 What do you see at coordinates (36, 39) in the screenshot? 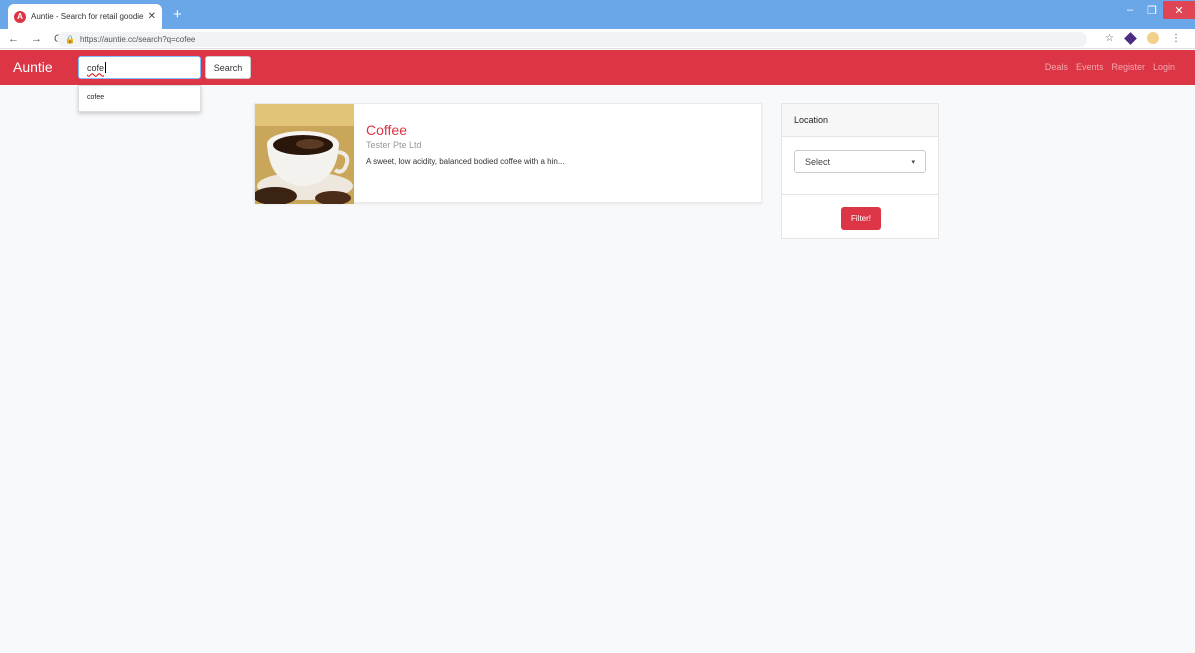
I see `forward-icon: →` at bounding box center [36, 39].